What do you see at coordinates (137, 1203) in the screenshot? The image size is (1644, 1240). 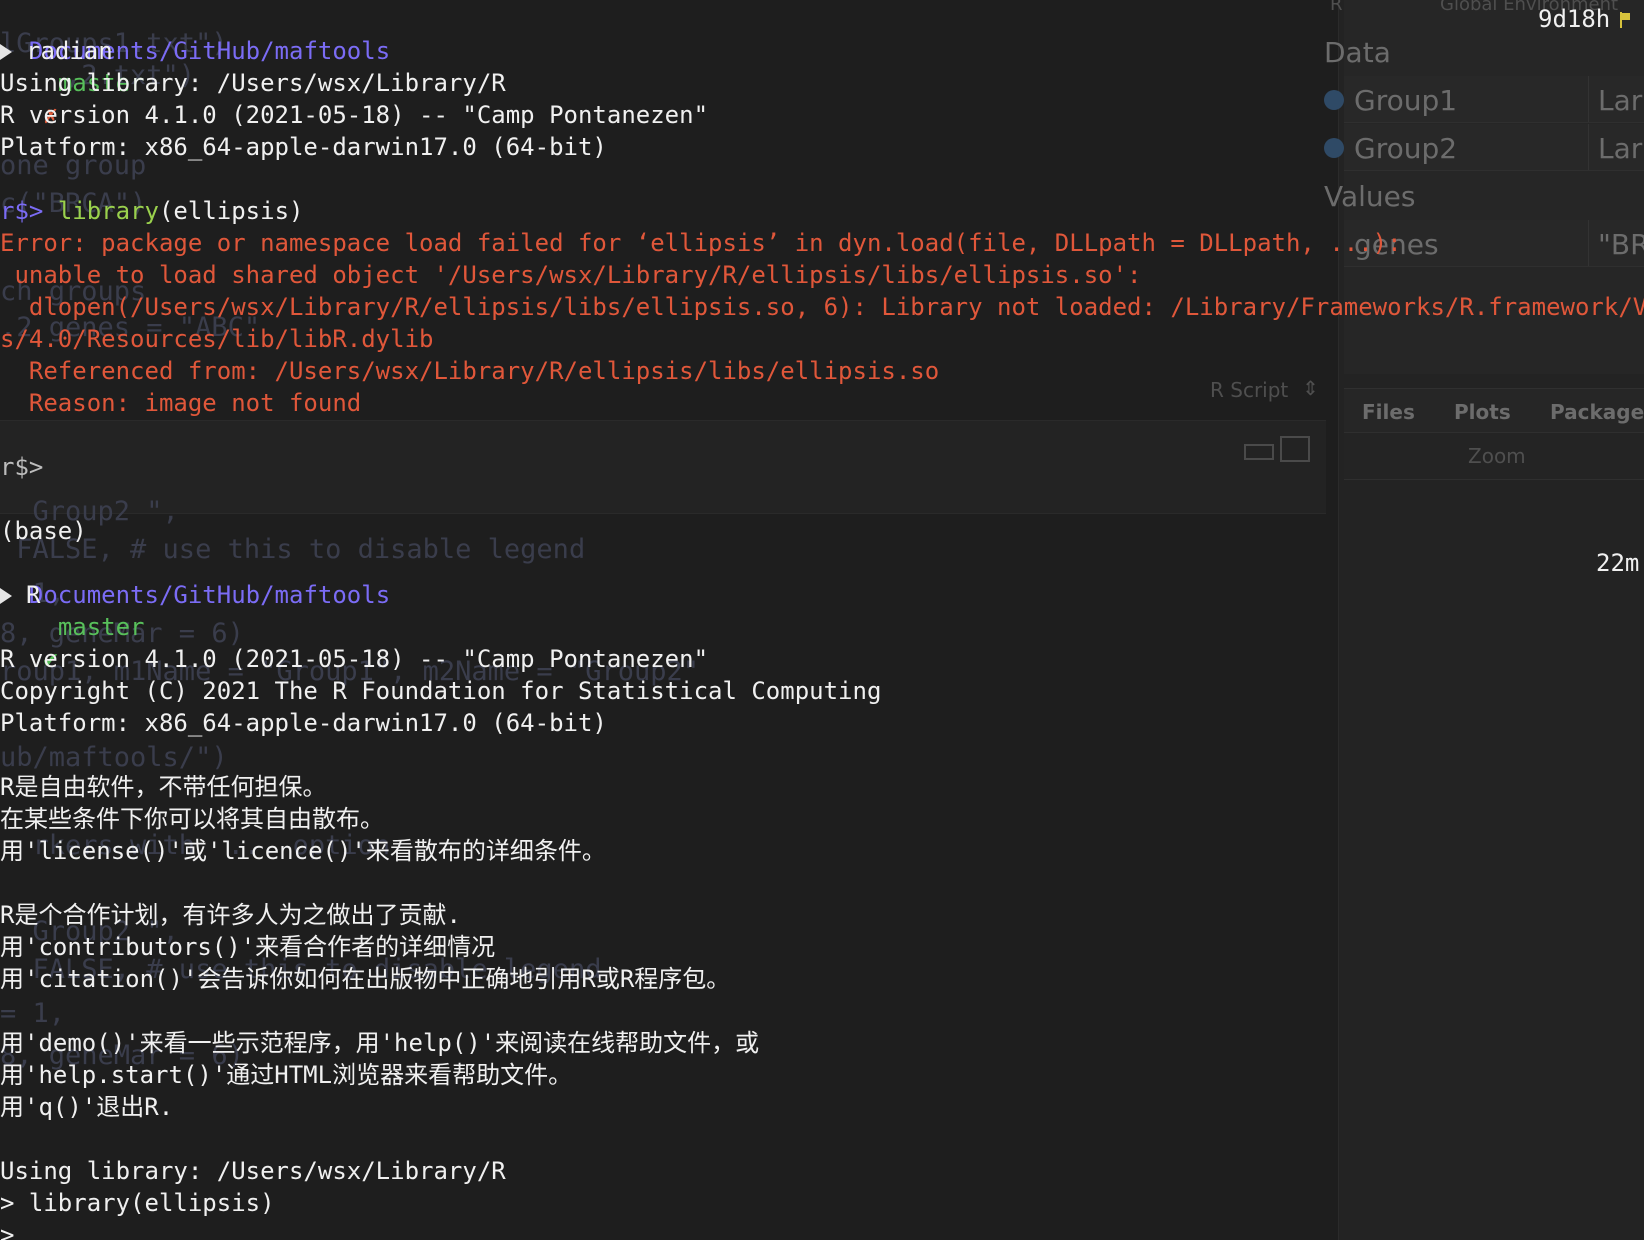 I see `r-input-line: > library(ellipsis)` at bounding box center [137, 1203].